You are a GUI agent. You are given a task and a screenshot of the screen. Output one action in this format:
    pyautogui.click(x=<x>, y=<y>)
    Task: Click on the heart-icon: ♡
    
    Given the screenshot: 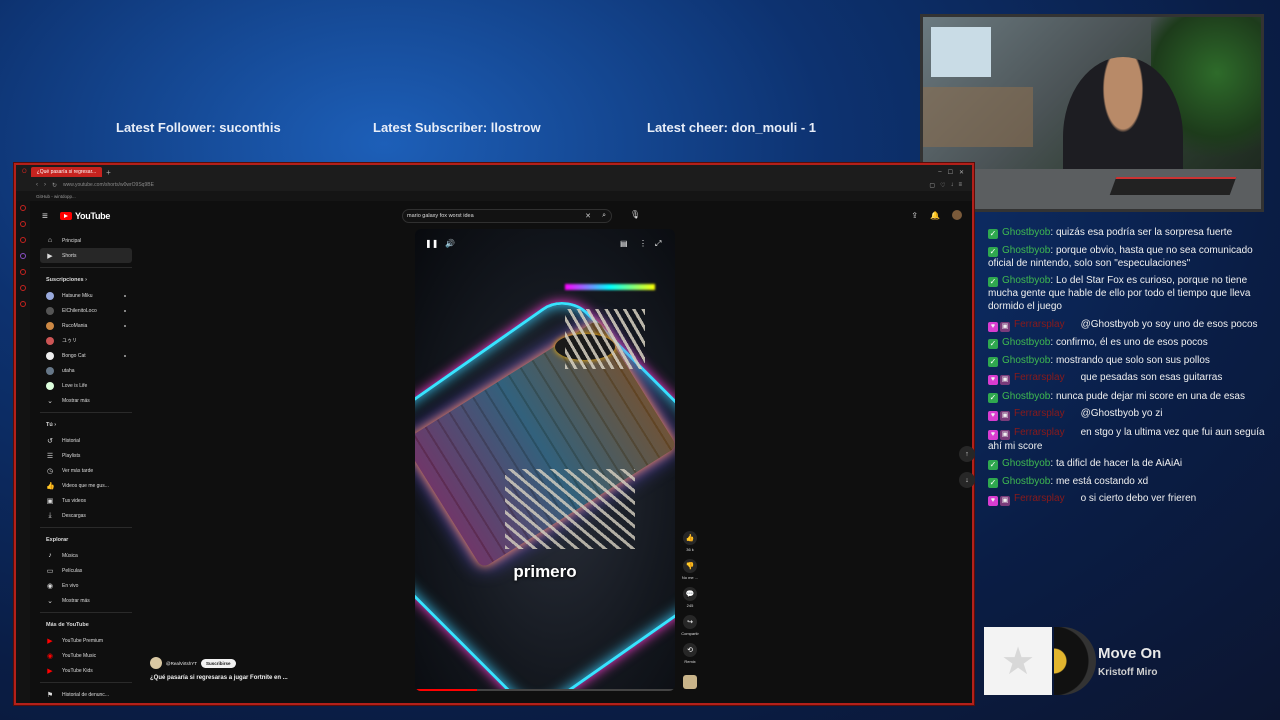 What is the action you would take?
    pyautogui.click(x=942, y=185)
    